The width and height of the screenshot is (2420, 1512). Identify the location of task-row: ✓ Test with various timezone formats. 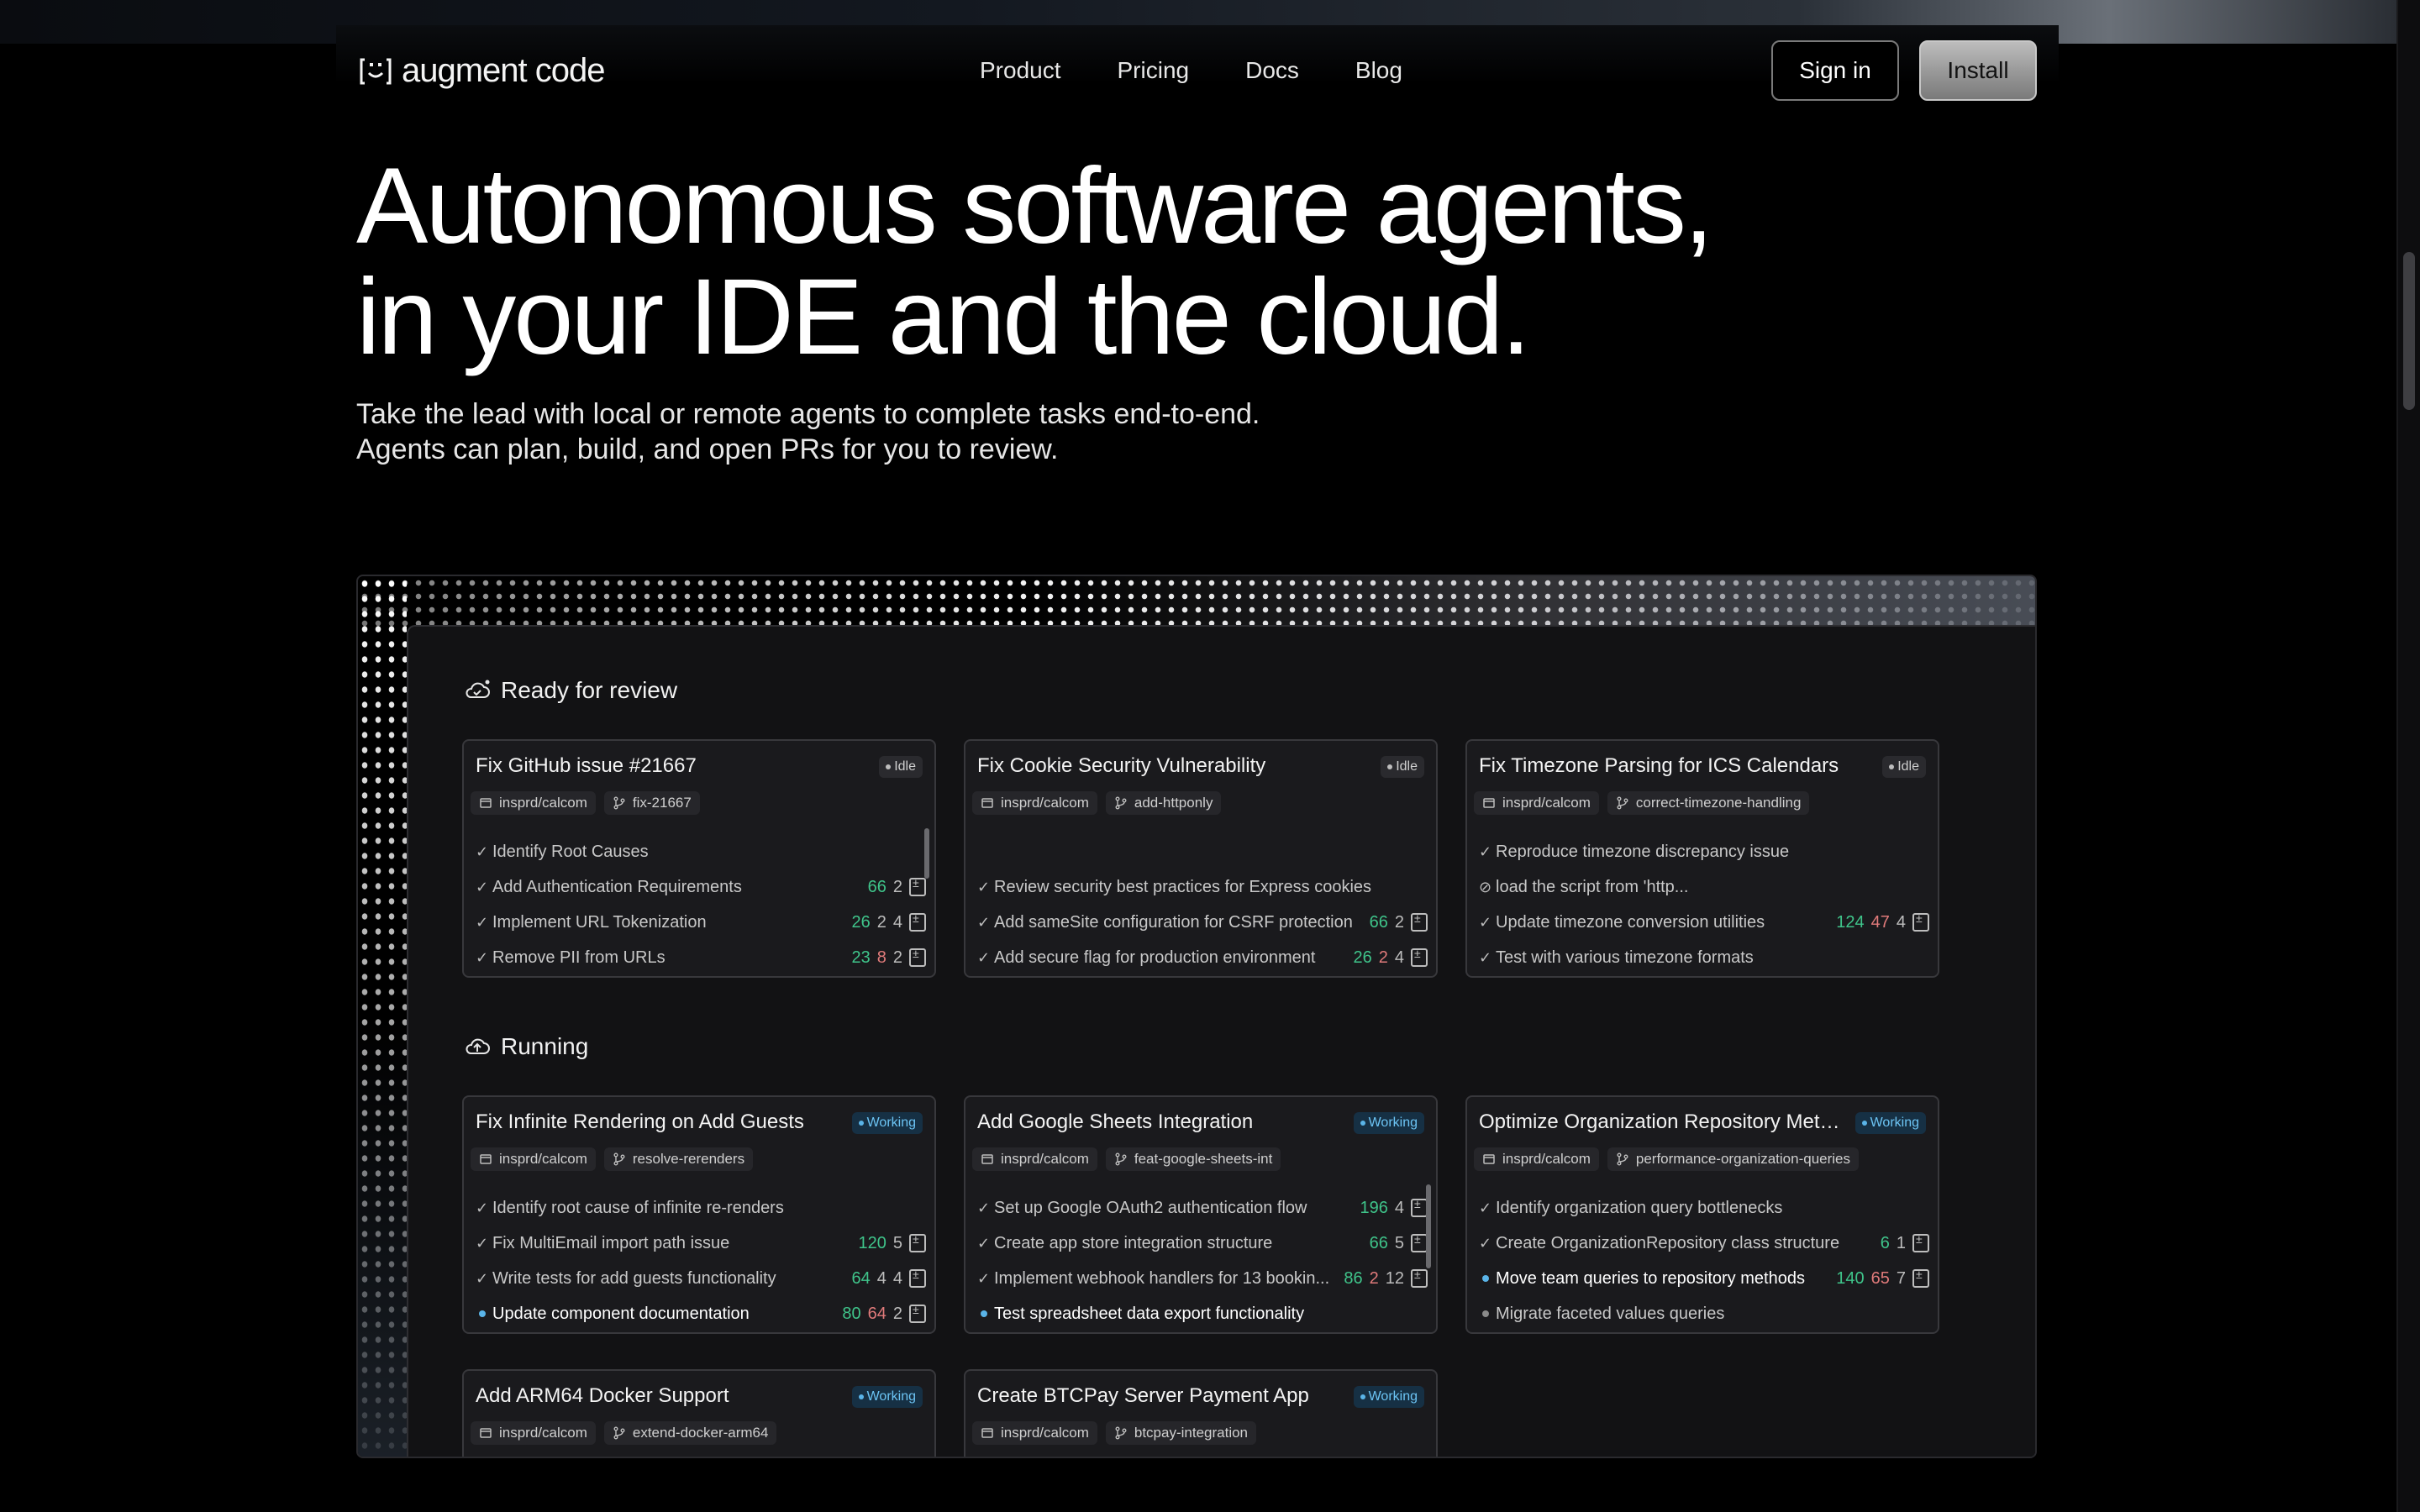
(1704, 957).